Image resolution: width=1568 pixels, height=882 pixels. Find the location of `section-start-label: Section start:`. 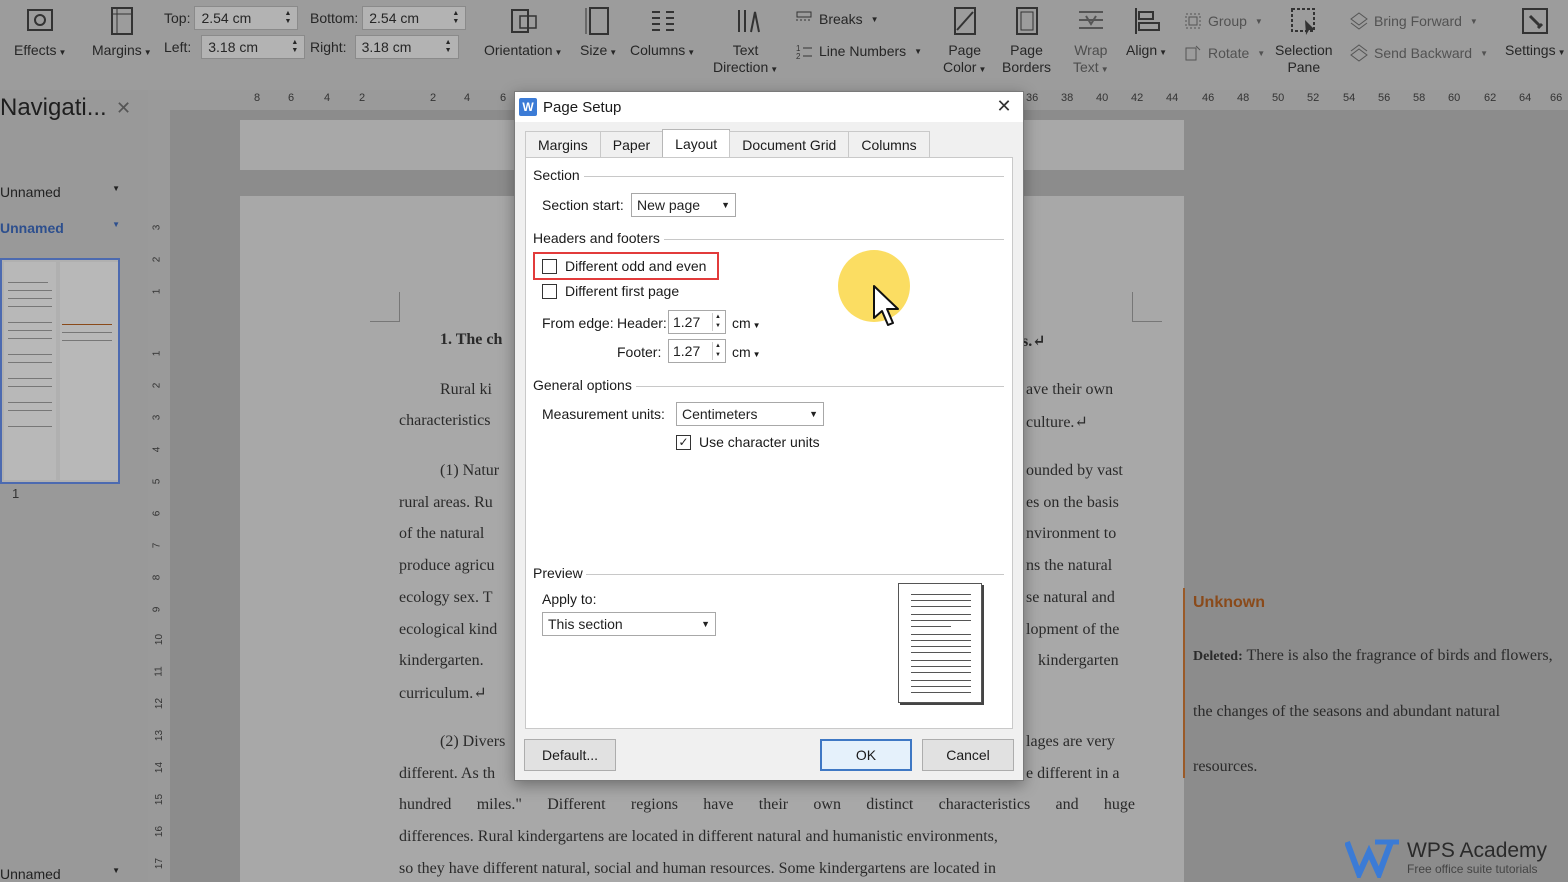

section-start-label: Section start: is located at coordinates (583, 205).